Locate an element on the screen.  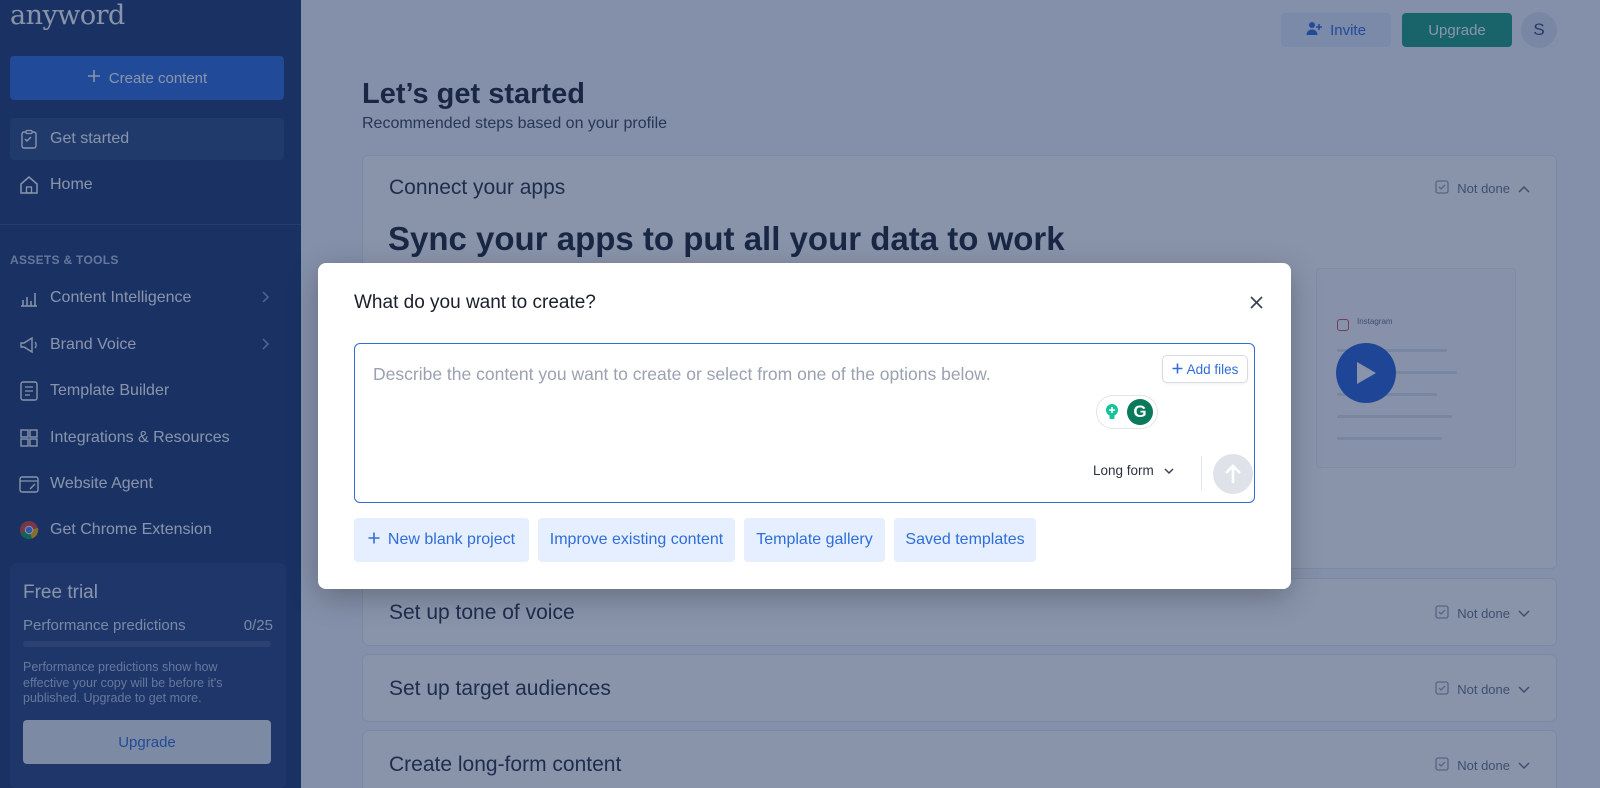
template-gallery-button: Template gallery is located at coordinates (814, 540).